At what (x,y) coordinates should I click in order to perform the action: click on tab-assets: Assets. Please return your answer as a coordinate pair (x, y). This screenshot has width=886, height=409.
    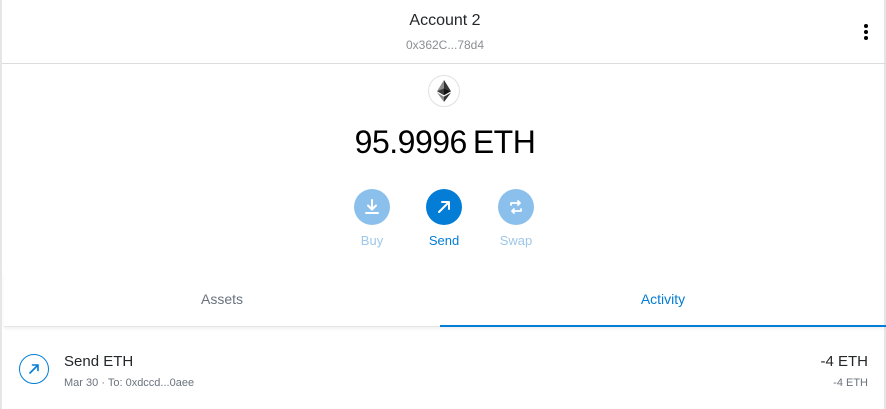
    Looking at the image, I should click on (222, 299).